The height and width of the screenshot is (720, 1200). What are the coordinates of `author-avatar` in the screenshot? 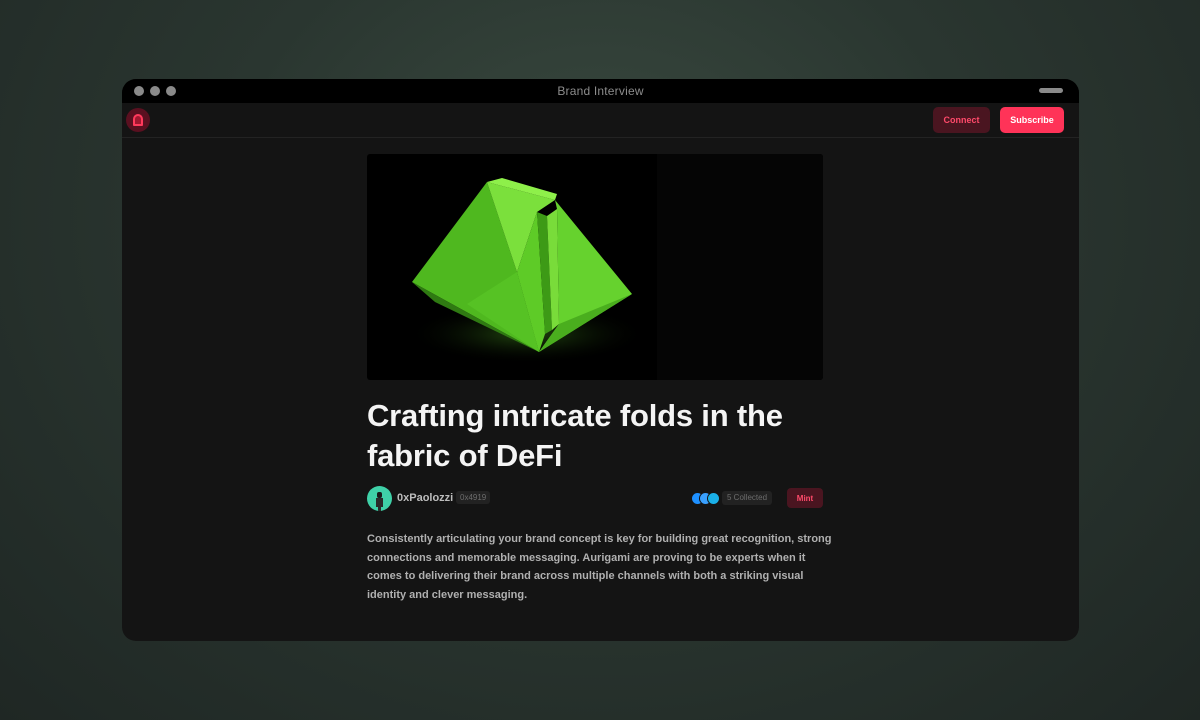 It's located at (379, 498).